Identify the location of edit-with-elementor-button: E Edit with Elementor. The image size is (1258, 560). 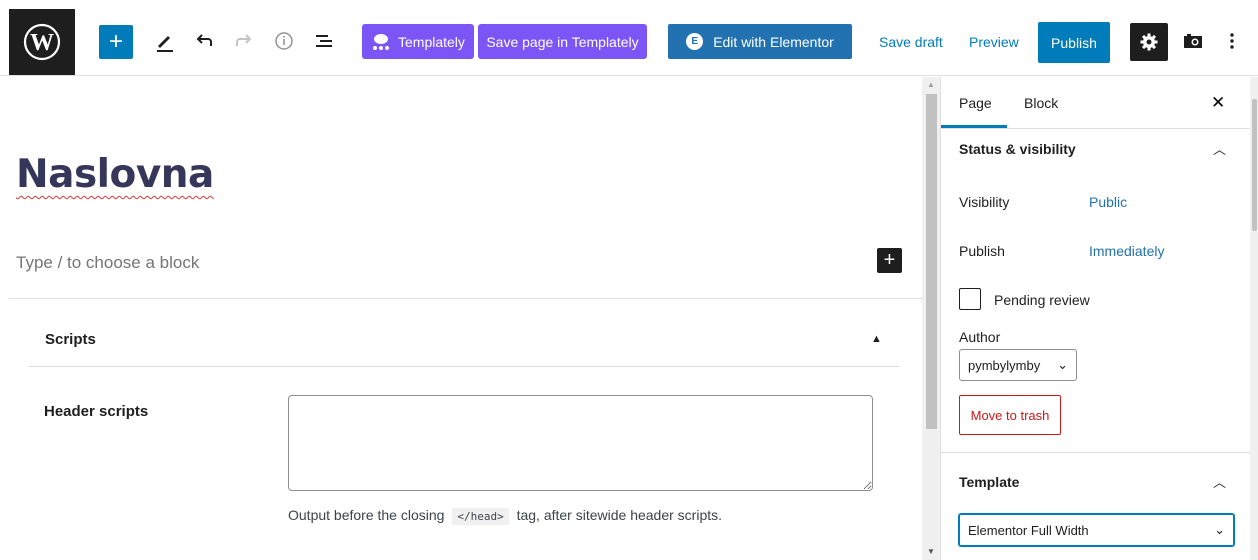
(760, 41).